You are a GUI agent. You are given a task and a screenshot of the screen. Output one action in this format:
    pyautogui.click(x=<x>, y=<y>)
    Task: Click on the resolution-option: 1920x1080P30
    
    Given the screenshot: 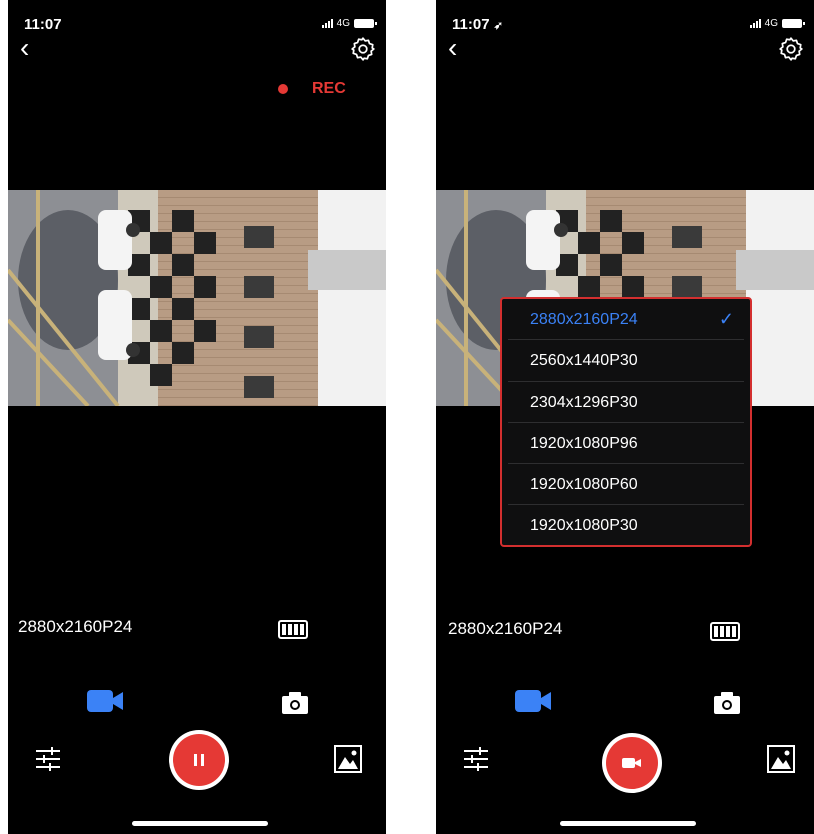 What is the action you would take?
    pyautogui.click(x=626, y=525)
    